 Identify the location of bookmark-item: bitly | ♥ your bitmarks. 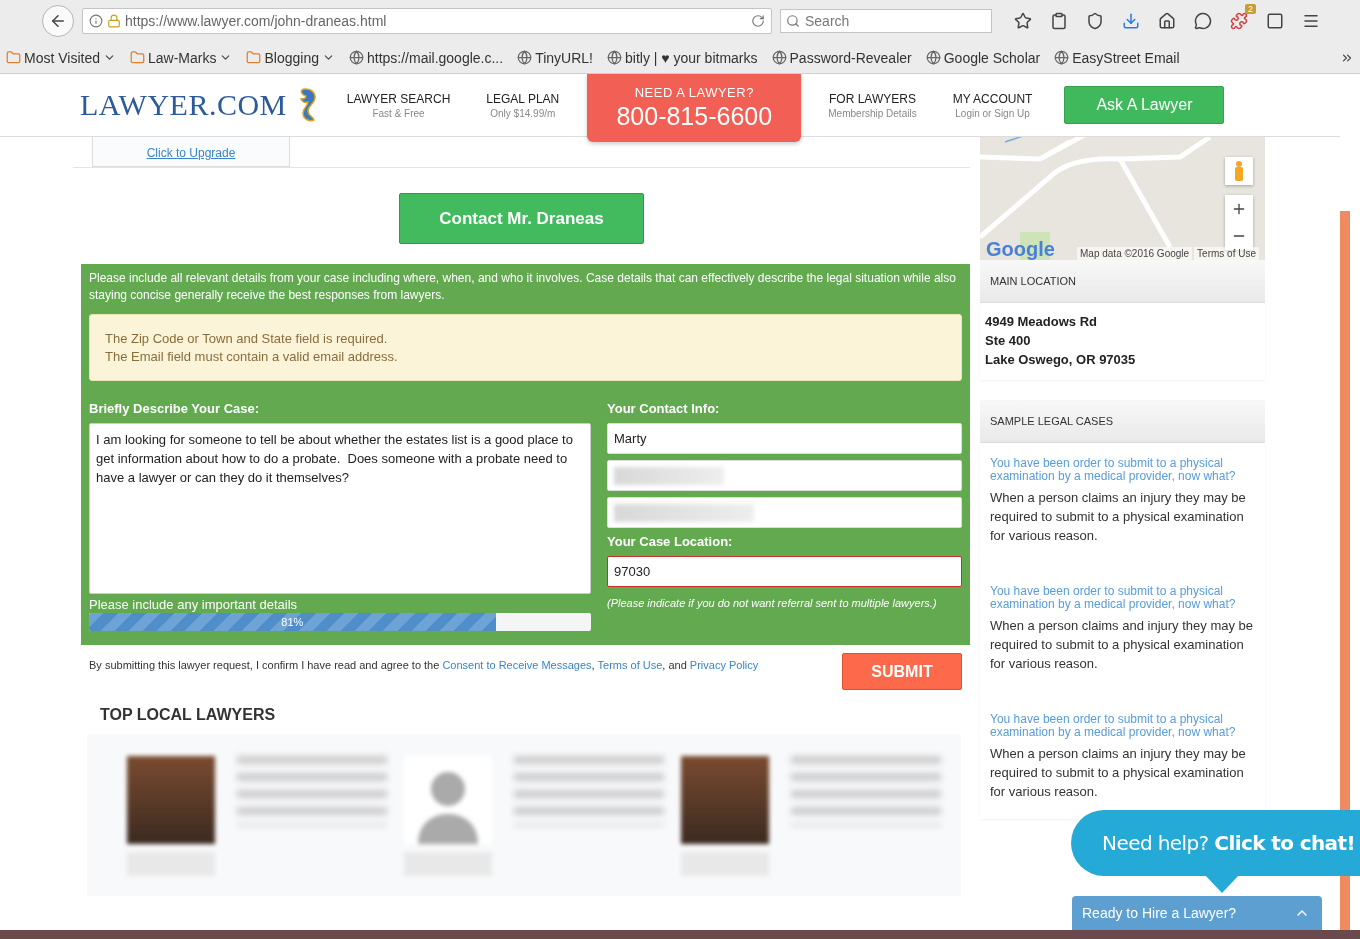
(682, 57).